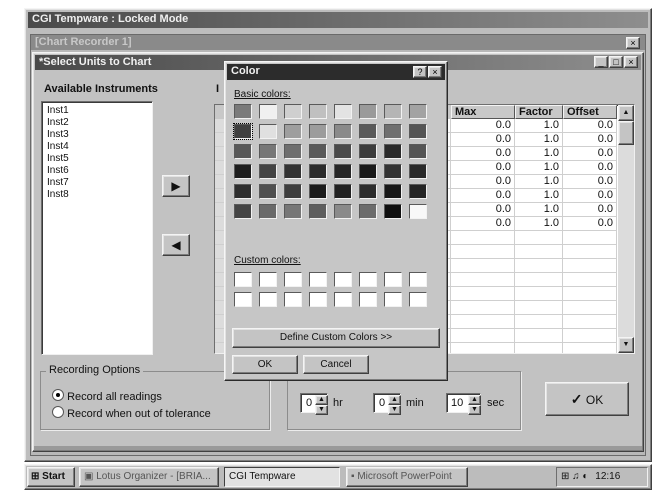 Image resolution: width=666 pixels, height=500 pixels. What do you see at coordinates (435, 72) in the screenshot?
I see `color-close-button: ×` at bounding box center [435, 72].